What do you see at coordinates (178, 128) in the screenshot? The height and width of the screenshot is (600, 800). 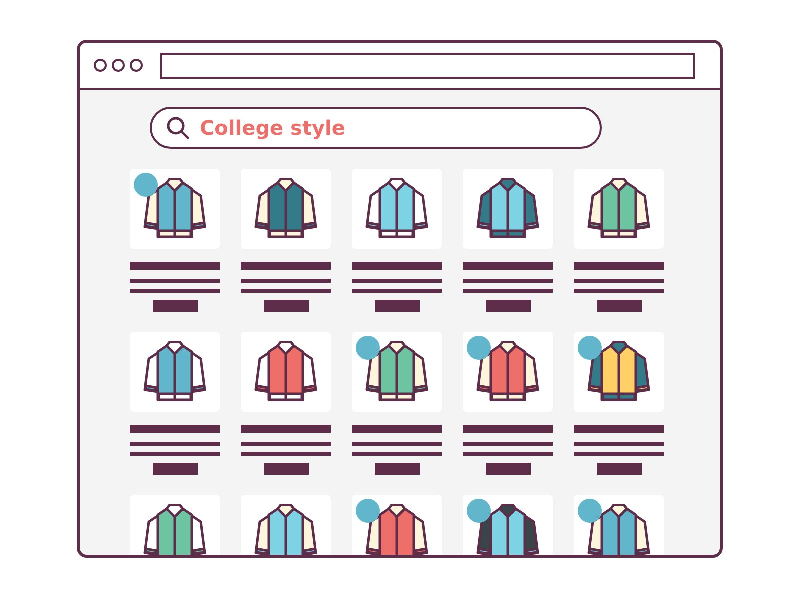 I see `search-icon` at bounding box center [178, 128].